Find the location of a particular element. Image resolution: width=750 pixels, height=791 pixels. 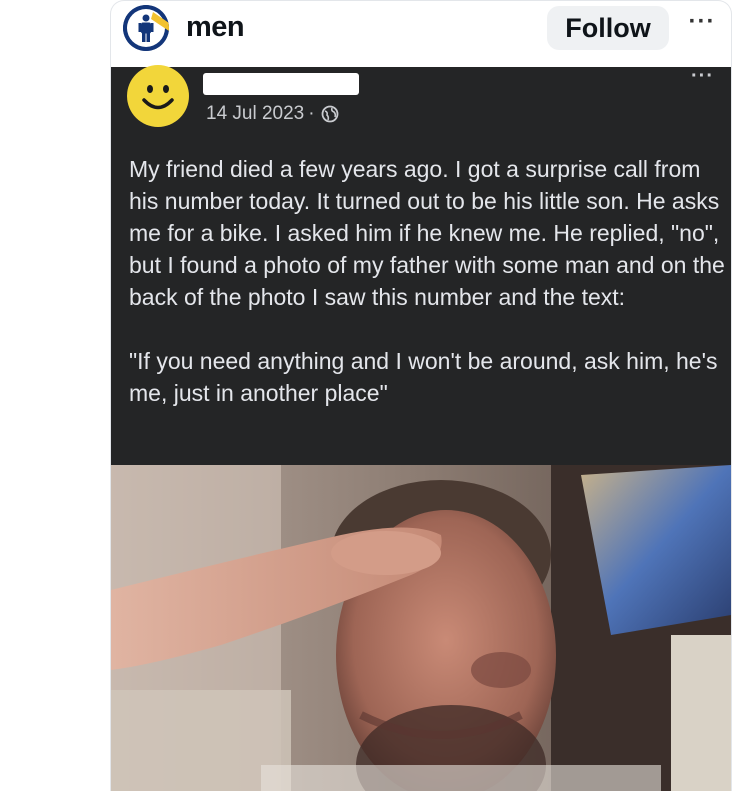

post-meta: 14 Jul 2023 · is located at coordinates (272, 114).